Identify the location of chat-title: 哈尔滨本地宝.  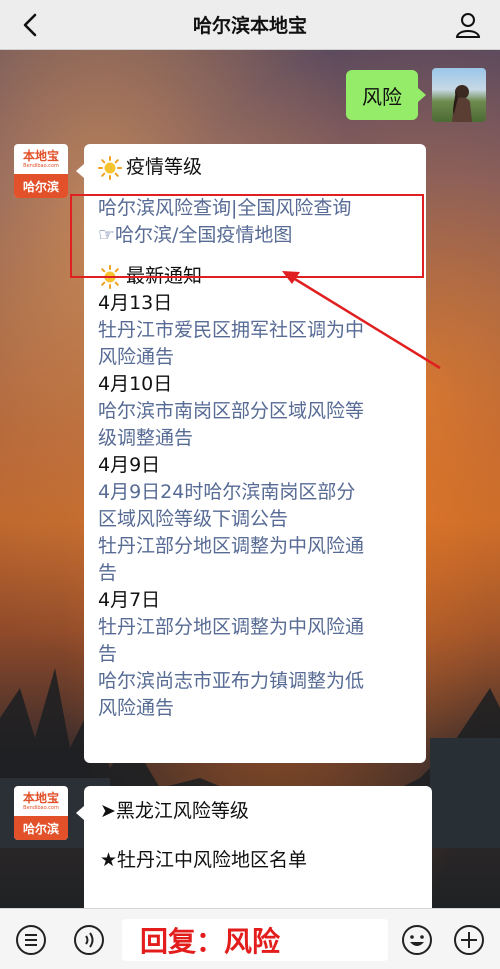
(249, 26).